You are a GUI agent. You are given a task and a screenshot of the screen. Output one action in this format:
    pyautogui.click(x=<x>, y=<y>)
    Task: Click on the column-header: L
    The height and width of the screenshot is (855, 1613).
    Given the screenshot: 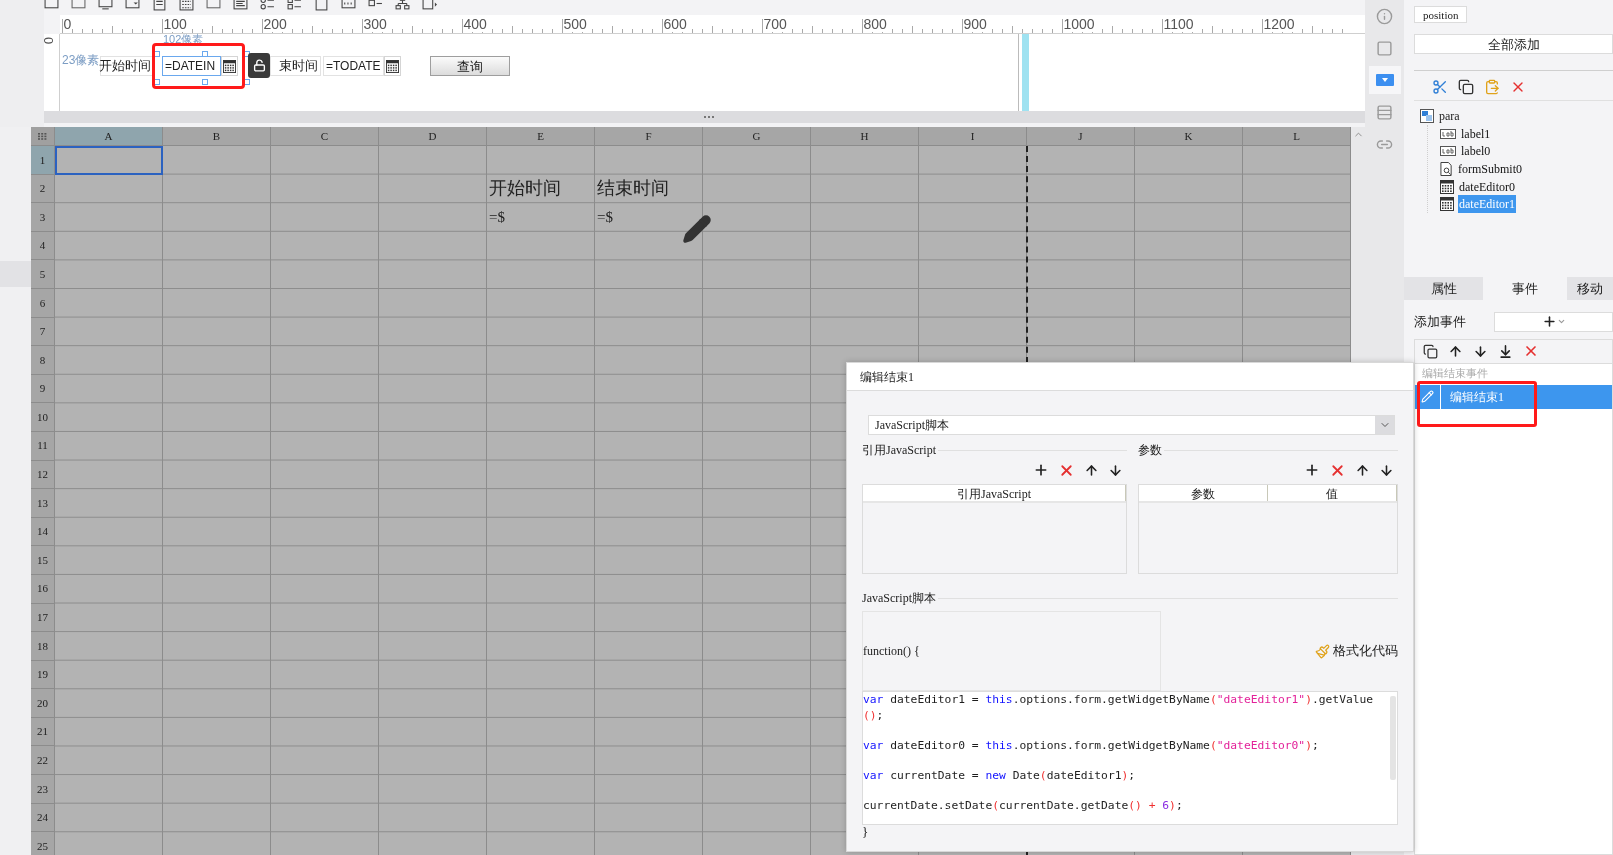 What is the action you would take?
    pyautogui.click(x=1297, y=136)
    